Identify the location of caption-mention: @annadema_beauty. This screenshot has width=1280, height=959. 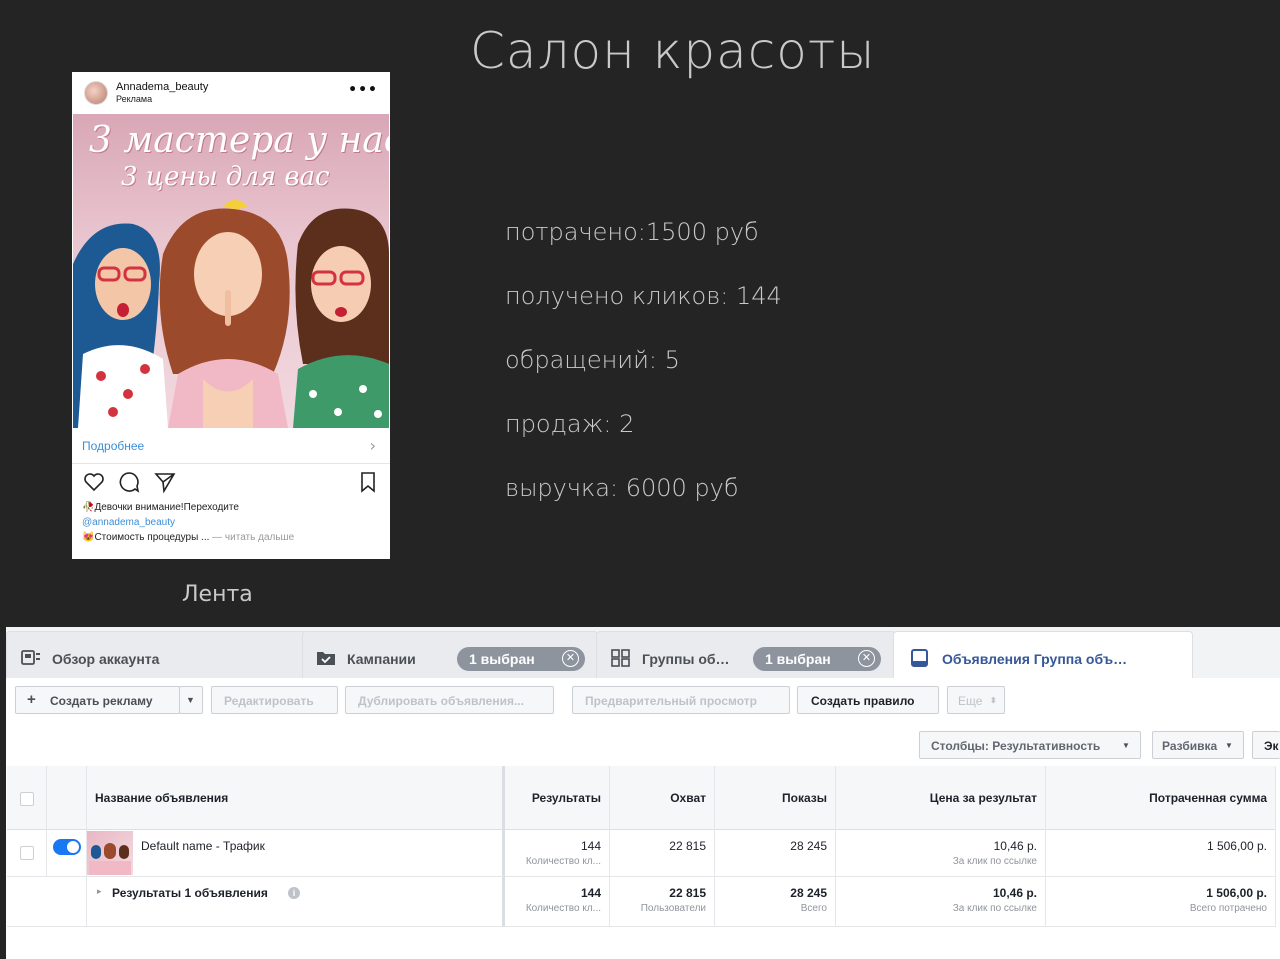
(128, 522).